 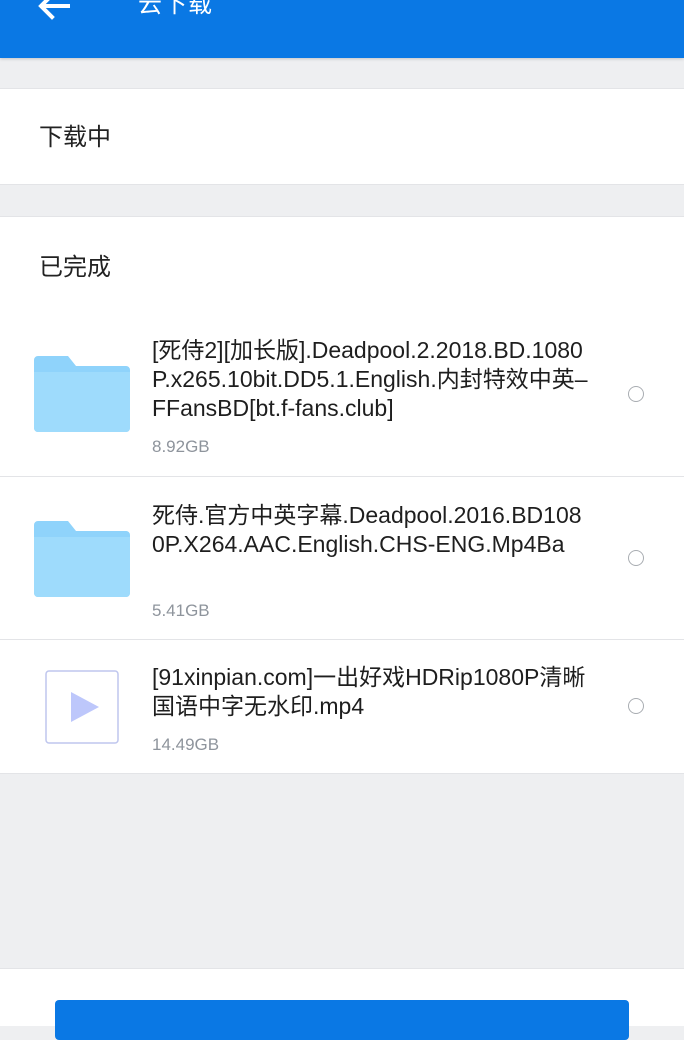 What do you see at coordinates (75, 267) in the screenshot?
I see `completed-label: 已完成` at bounding box center [75, 267].